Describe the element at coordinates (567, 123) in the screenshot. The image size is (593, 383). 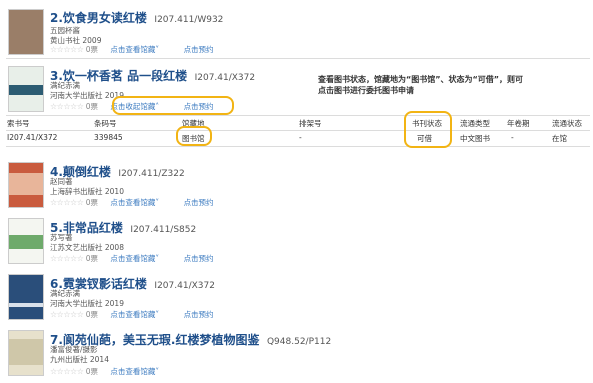
I see `col-circulation: 流通状态` at that location.